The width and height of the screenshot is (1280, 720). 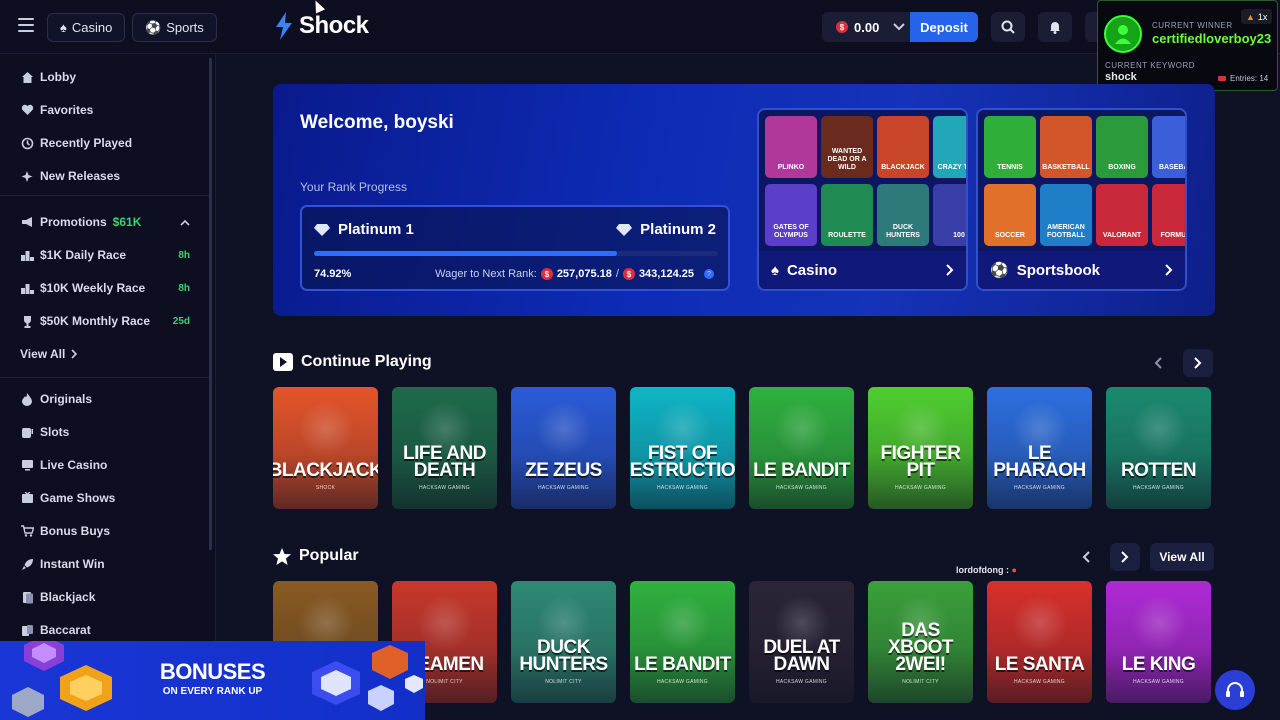 I want to click on brand-logo: Shock, so click(x=321, y=26).